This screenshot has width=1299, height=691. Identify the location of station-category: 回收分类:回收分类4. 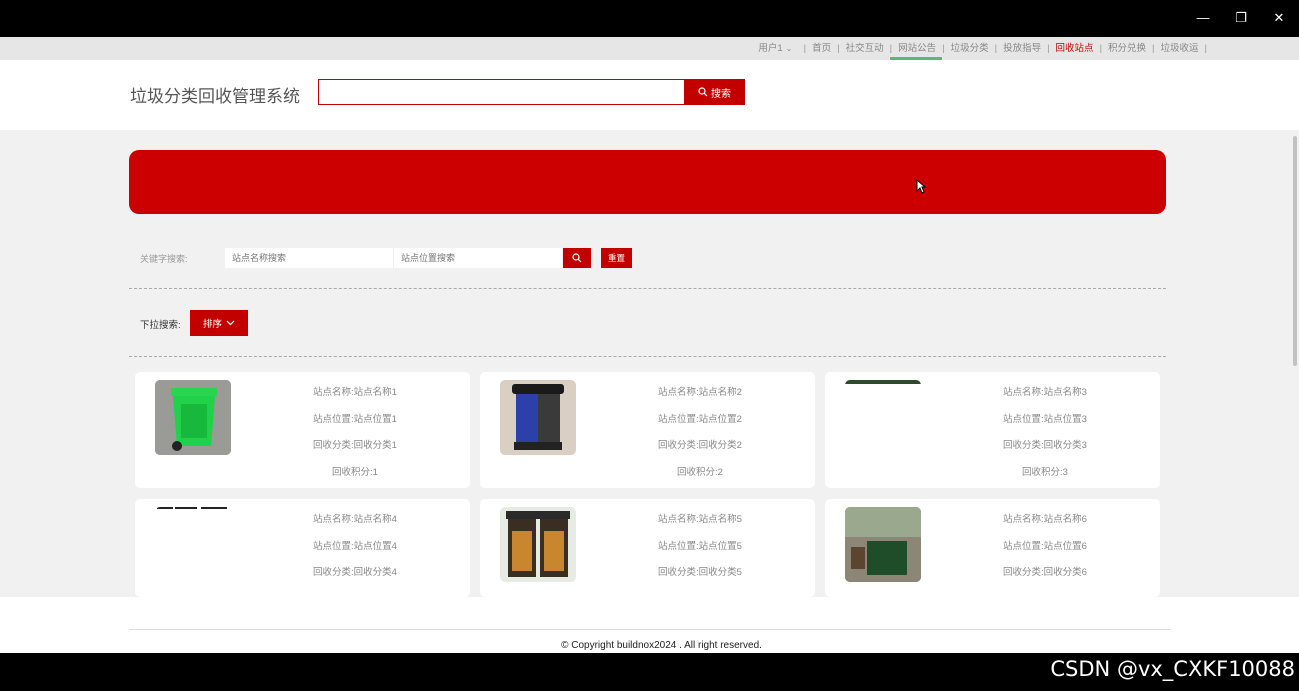
(355, 572).